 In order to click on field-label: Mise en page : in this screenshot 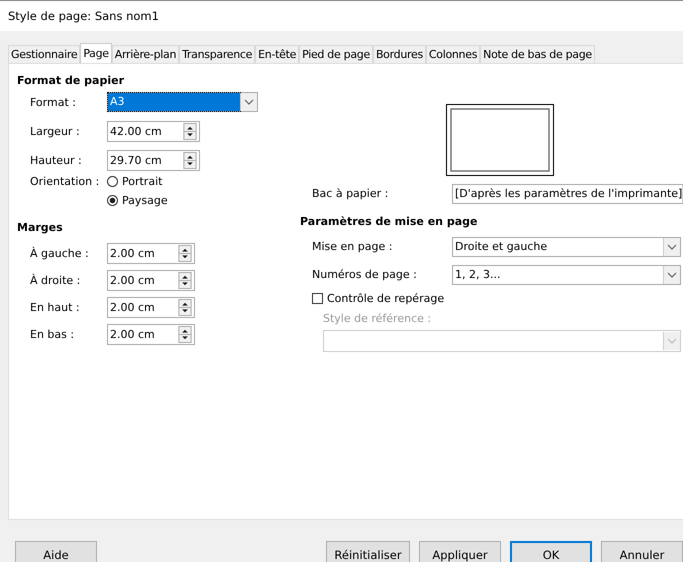, I will do `click(353, 246)`.